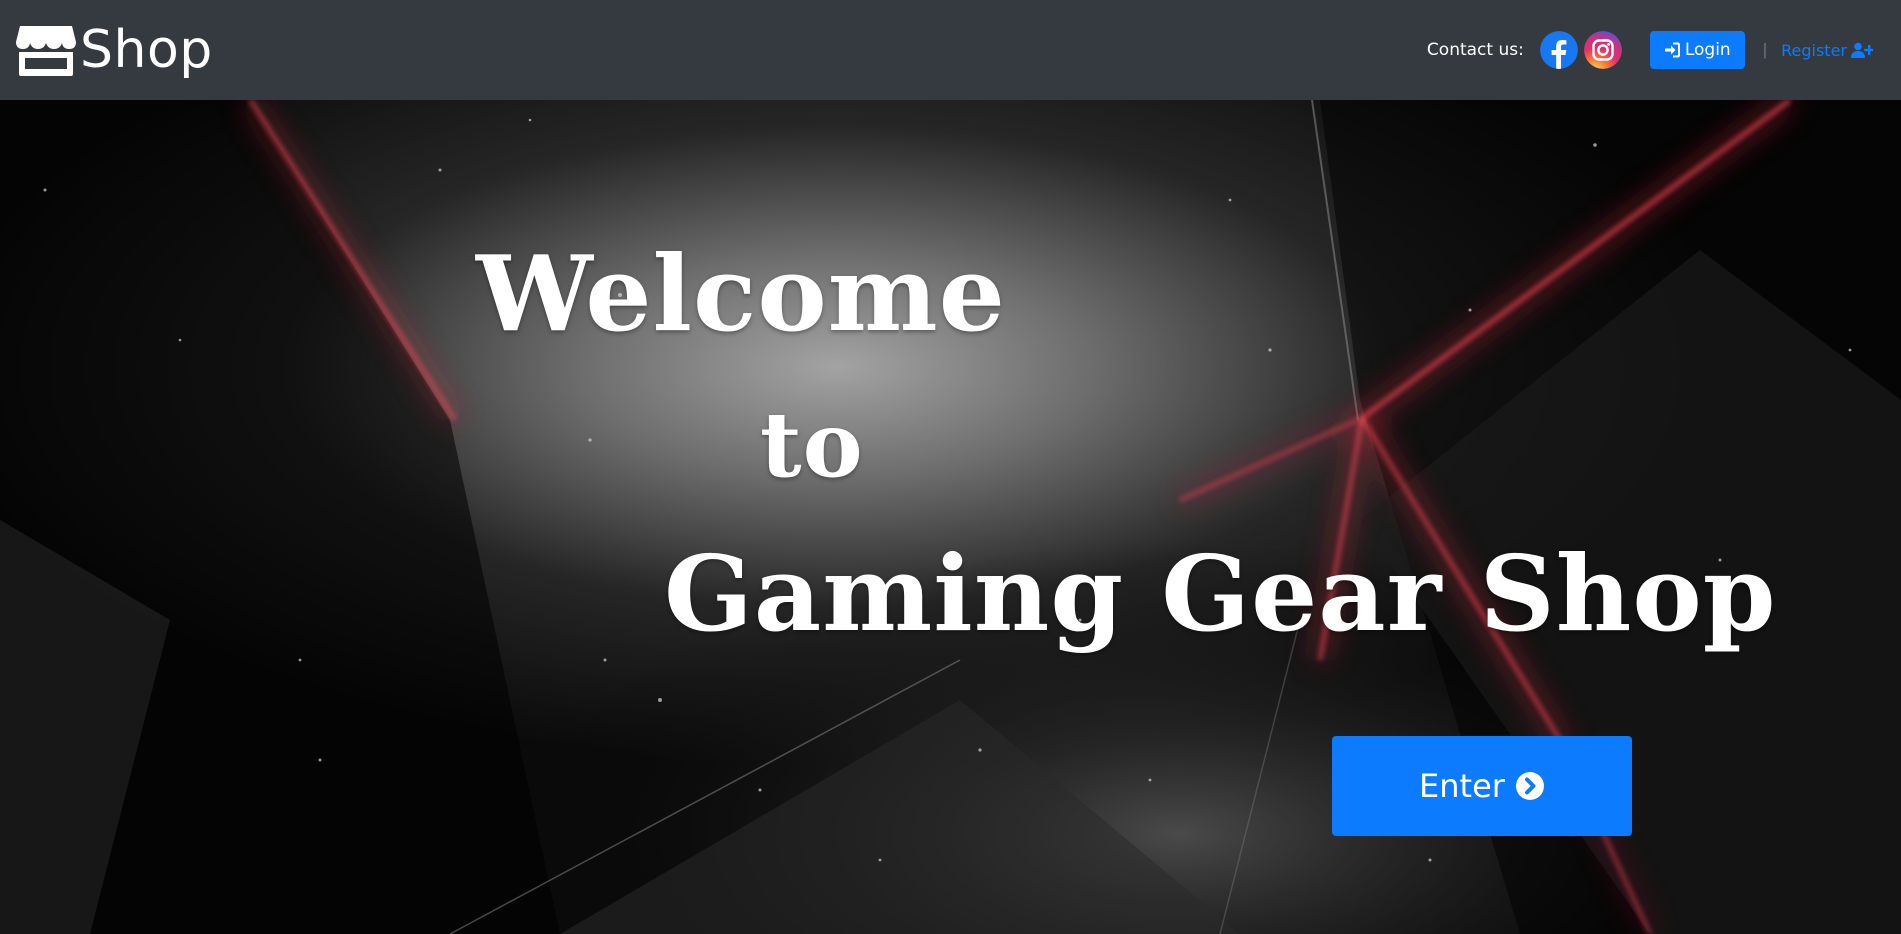 Image resolution: width=1901 pixels, height=934 pixels. I want to click on register-label: Register, so click(1814, 50).